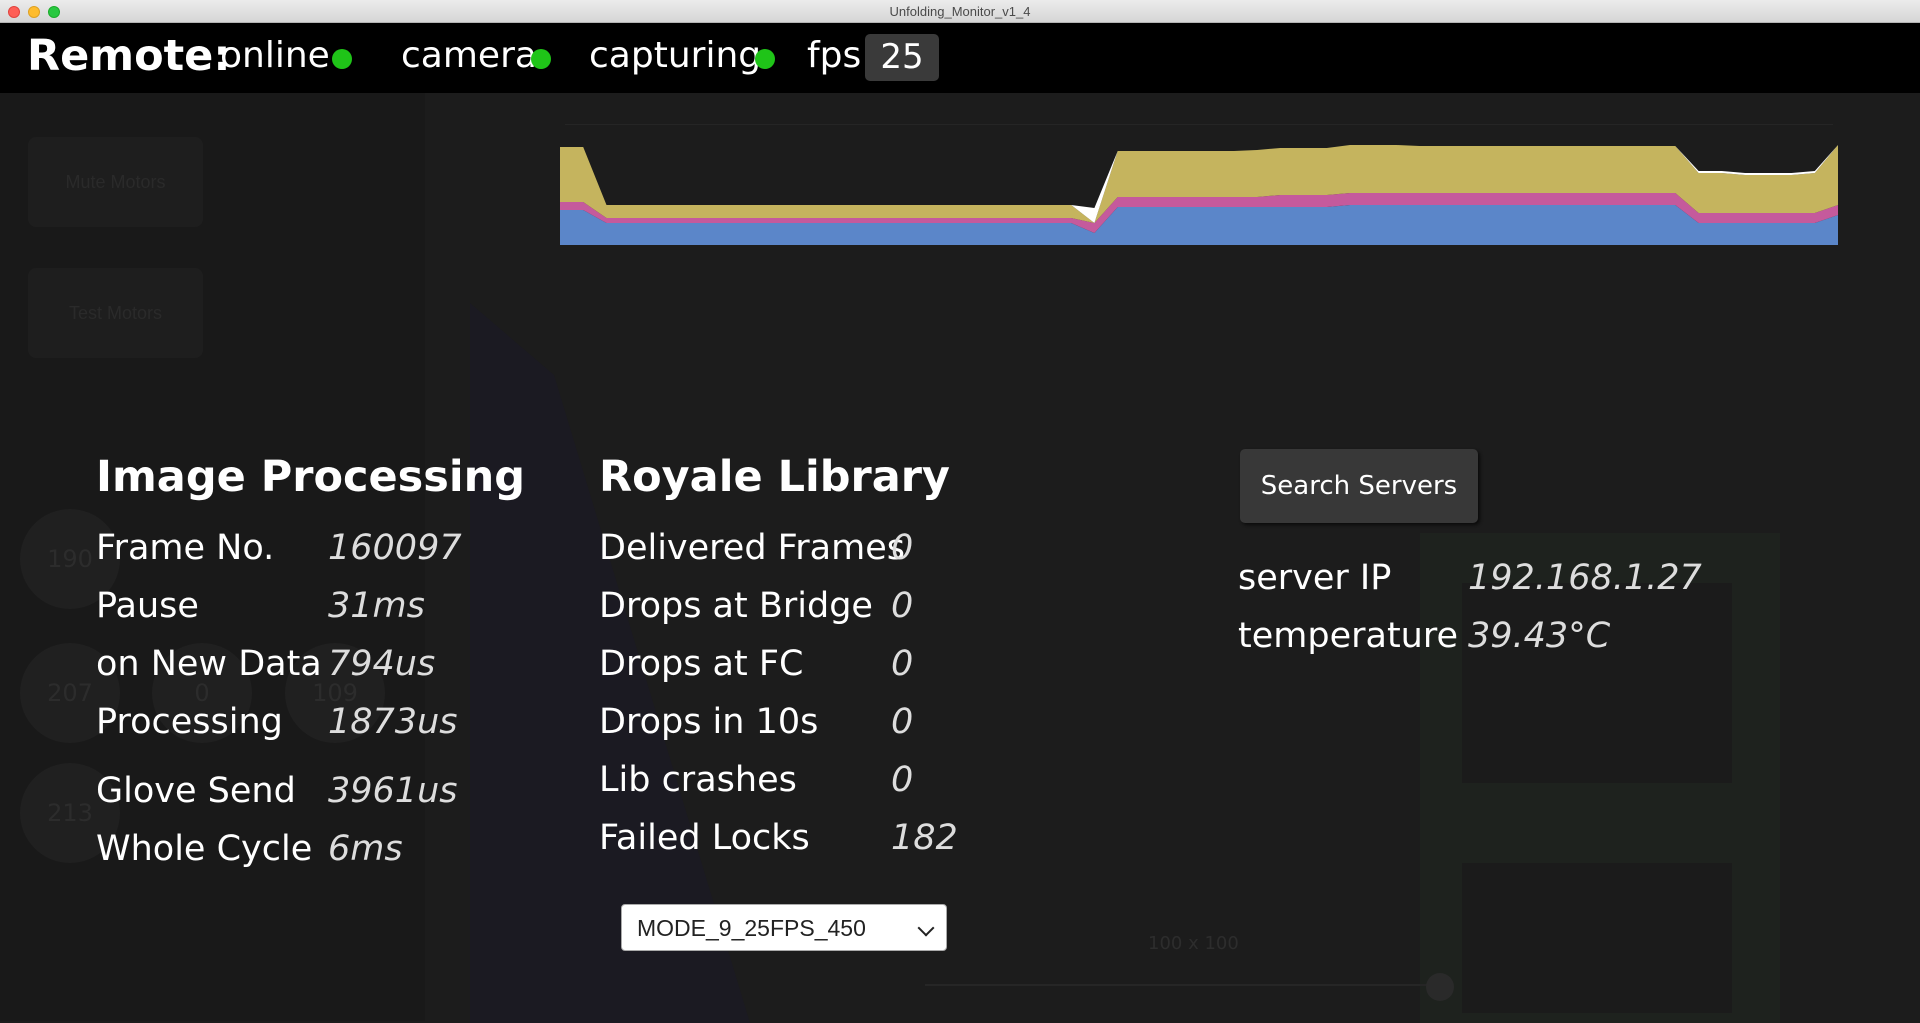 This screenshot has height=1023, width=1920. Describe the element at coordinates (209, 664) in the screenshot. I see `on-new-data-label: on New Data` at that location.